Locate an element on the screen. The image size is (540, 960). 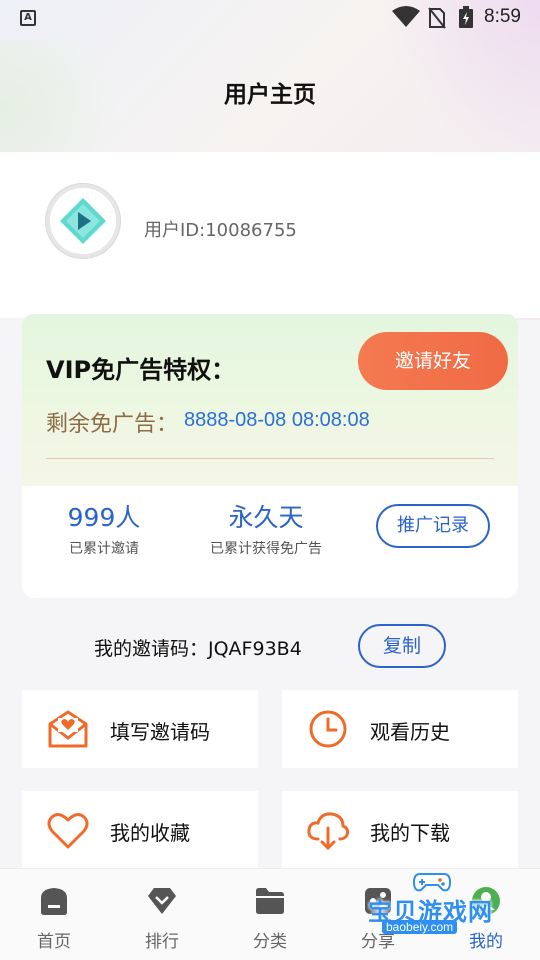
battery-charging-icon is located at coordinates (466, 17).